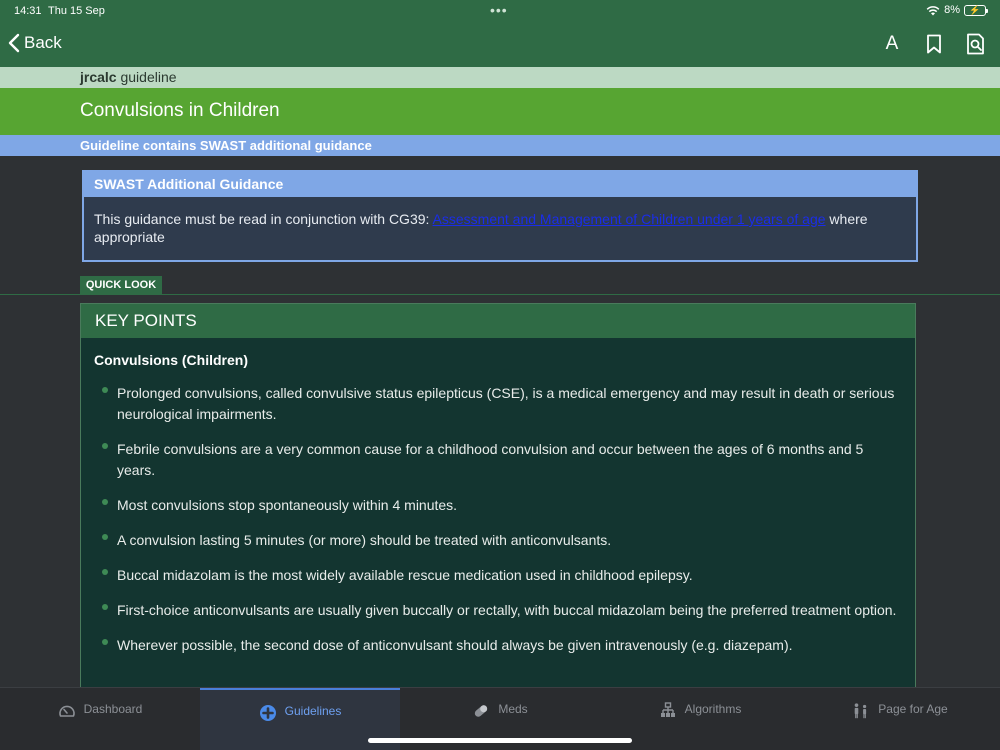 This screenshot has width=1000, height=750. Describe the element at coordinates (268, 713) in the screenshot. I see `plus-circle-icon` at that location.